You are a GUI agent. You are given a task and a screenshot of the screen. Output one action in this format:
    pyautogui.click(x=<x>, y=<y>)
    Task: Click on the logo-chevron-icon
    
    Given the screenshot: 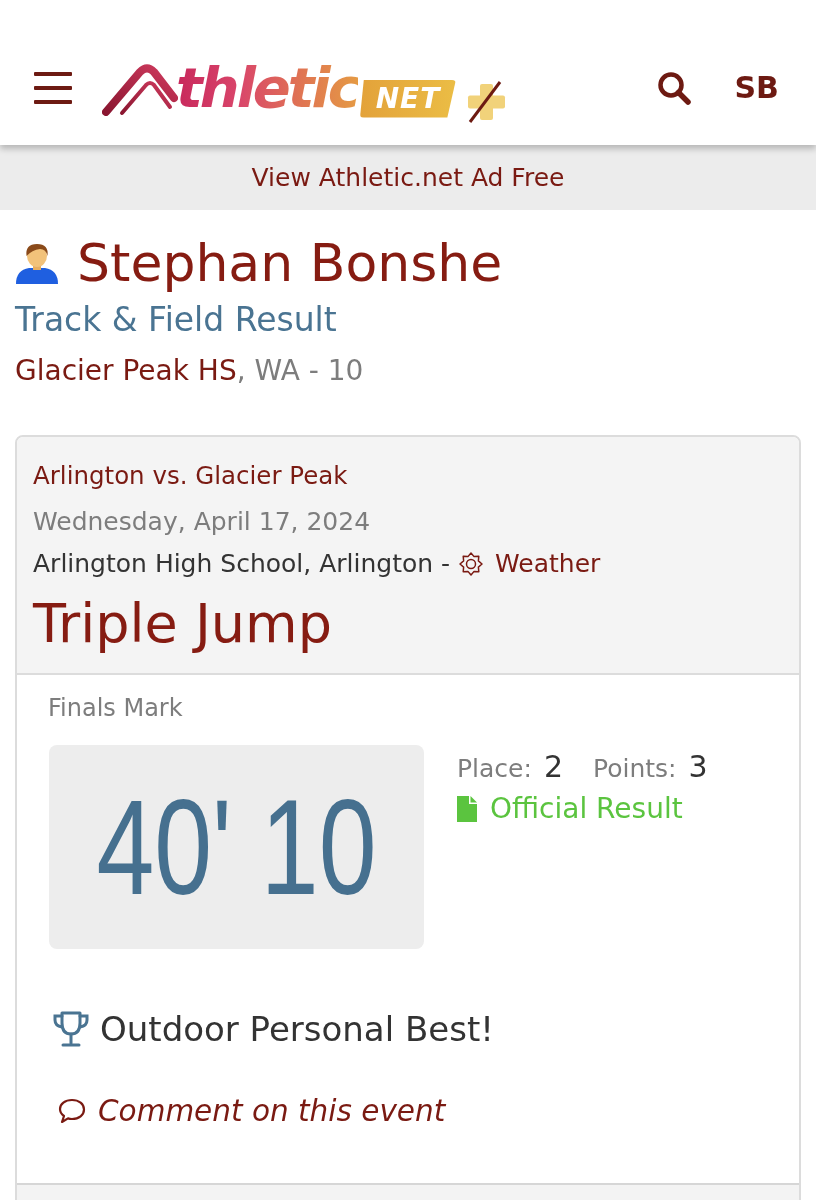 What is the action you would take?
    pyautogui.click(x=140, y=88)
    